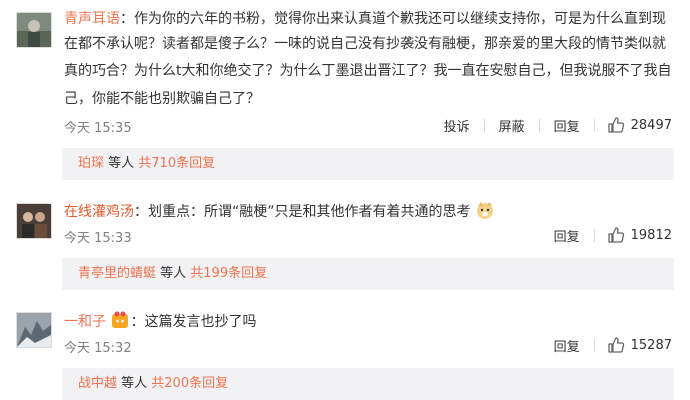  What do you see at coordinates (368, 274) in the screenshot?
I see `reply-summary: 青亭里的蜻蜓 等人 共199条回复` at bounding box center [368, 274].